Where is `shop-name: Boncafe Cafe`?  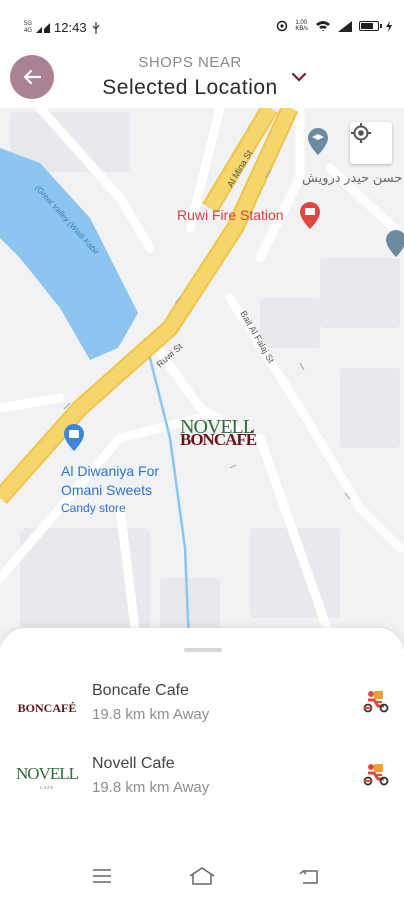
shop-name: Boncafe Cafe is located at coordinates (140, 690).